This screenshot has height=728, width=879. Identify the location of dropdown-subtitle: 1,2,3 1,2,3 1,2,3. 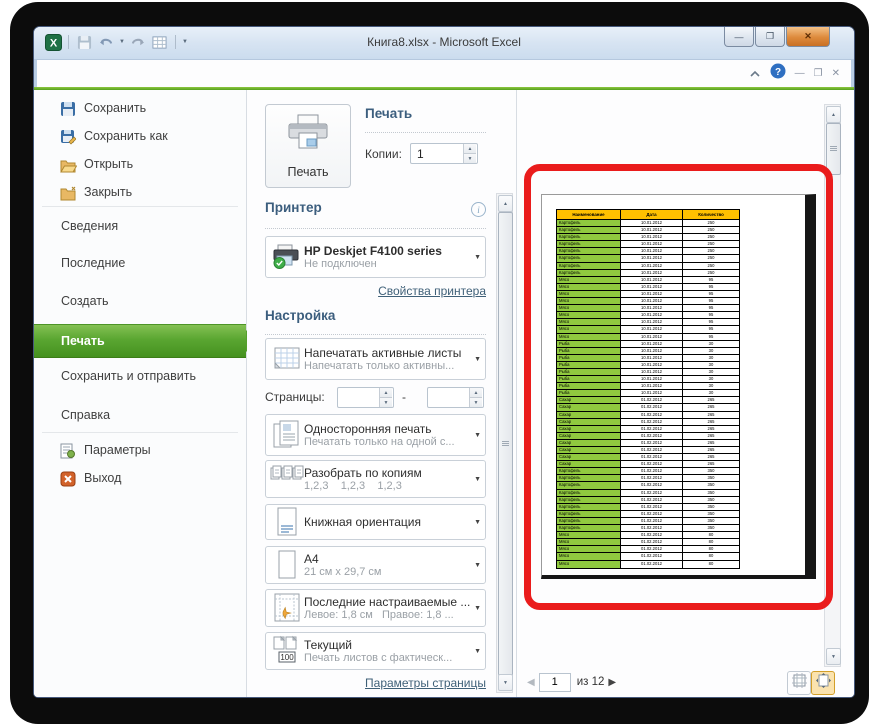
(353, 486).